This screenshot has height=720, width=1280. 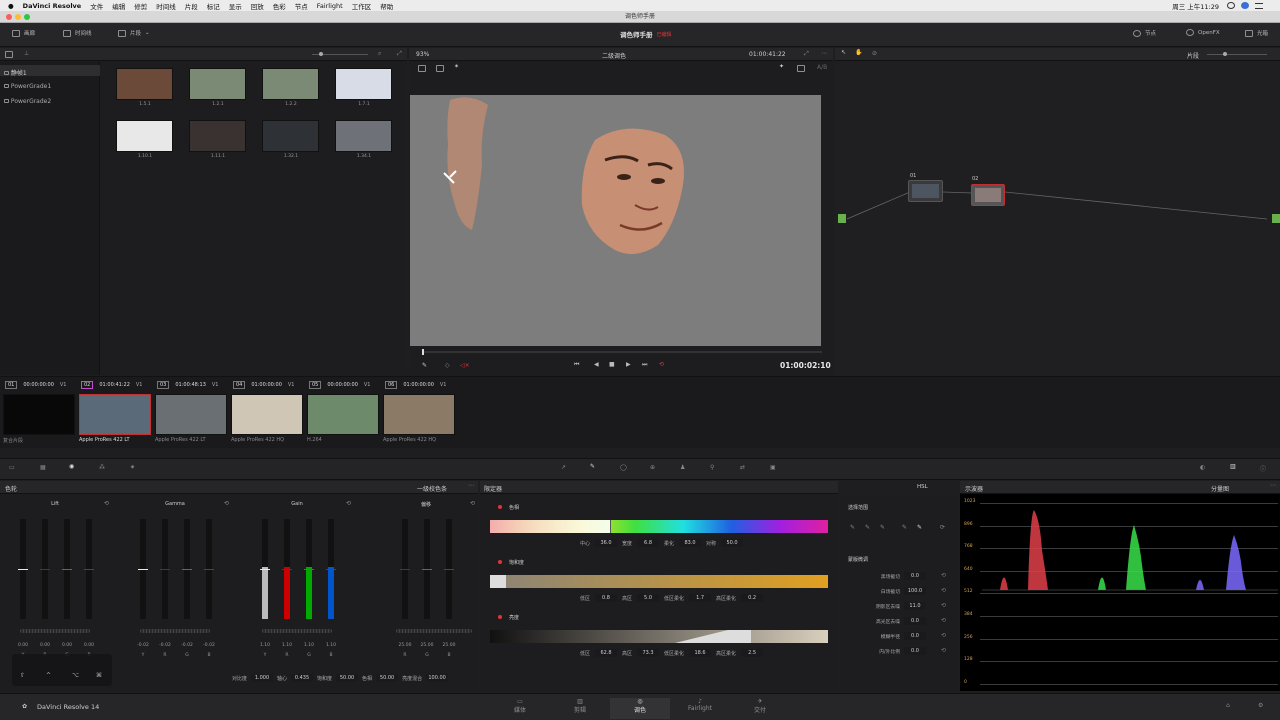 What do you see at coordinates (606, 653) in the screenshot?
I see `lum-low-field: 62.8` at bounding box center [606, 653].